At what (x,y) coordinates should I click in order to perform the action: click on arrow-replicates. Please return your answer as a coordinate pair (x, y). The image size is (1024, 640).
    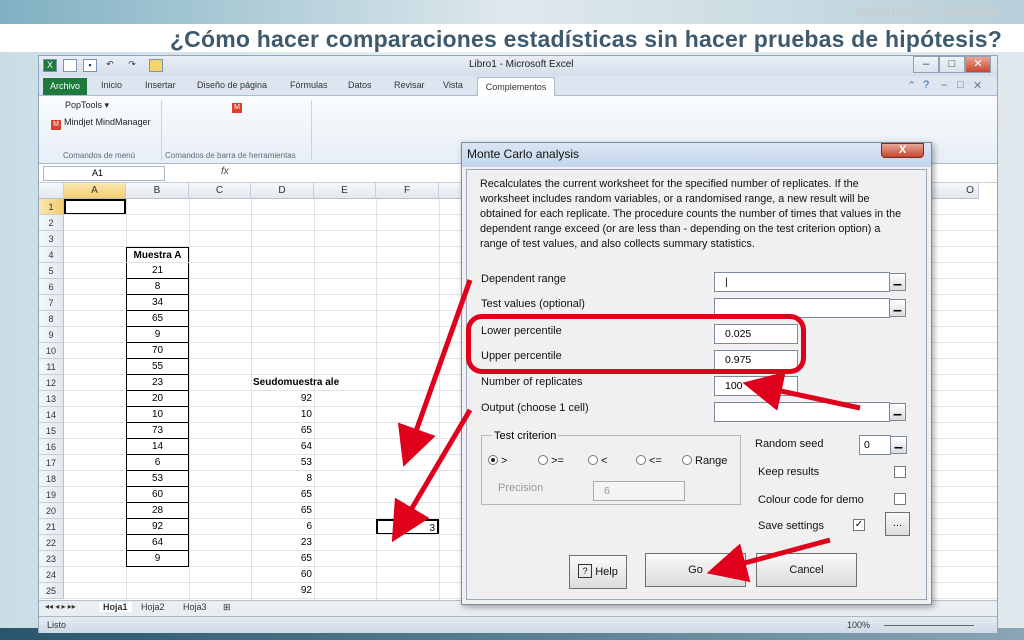
    Looking at the image, I should click on (801, 391).